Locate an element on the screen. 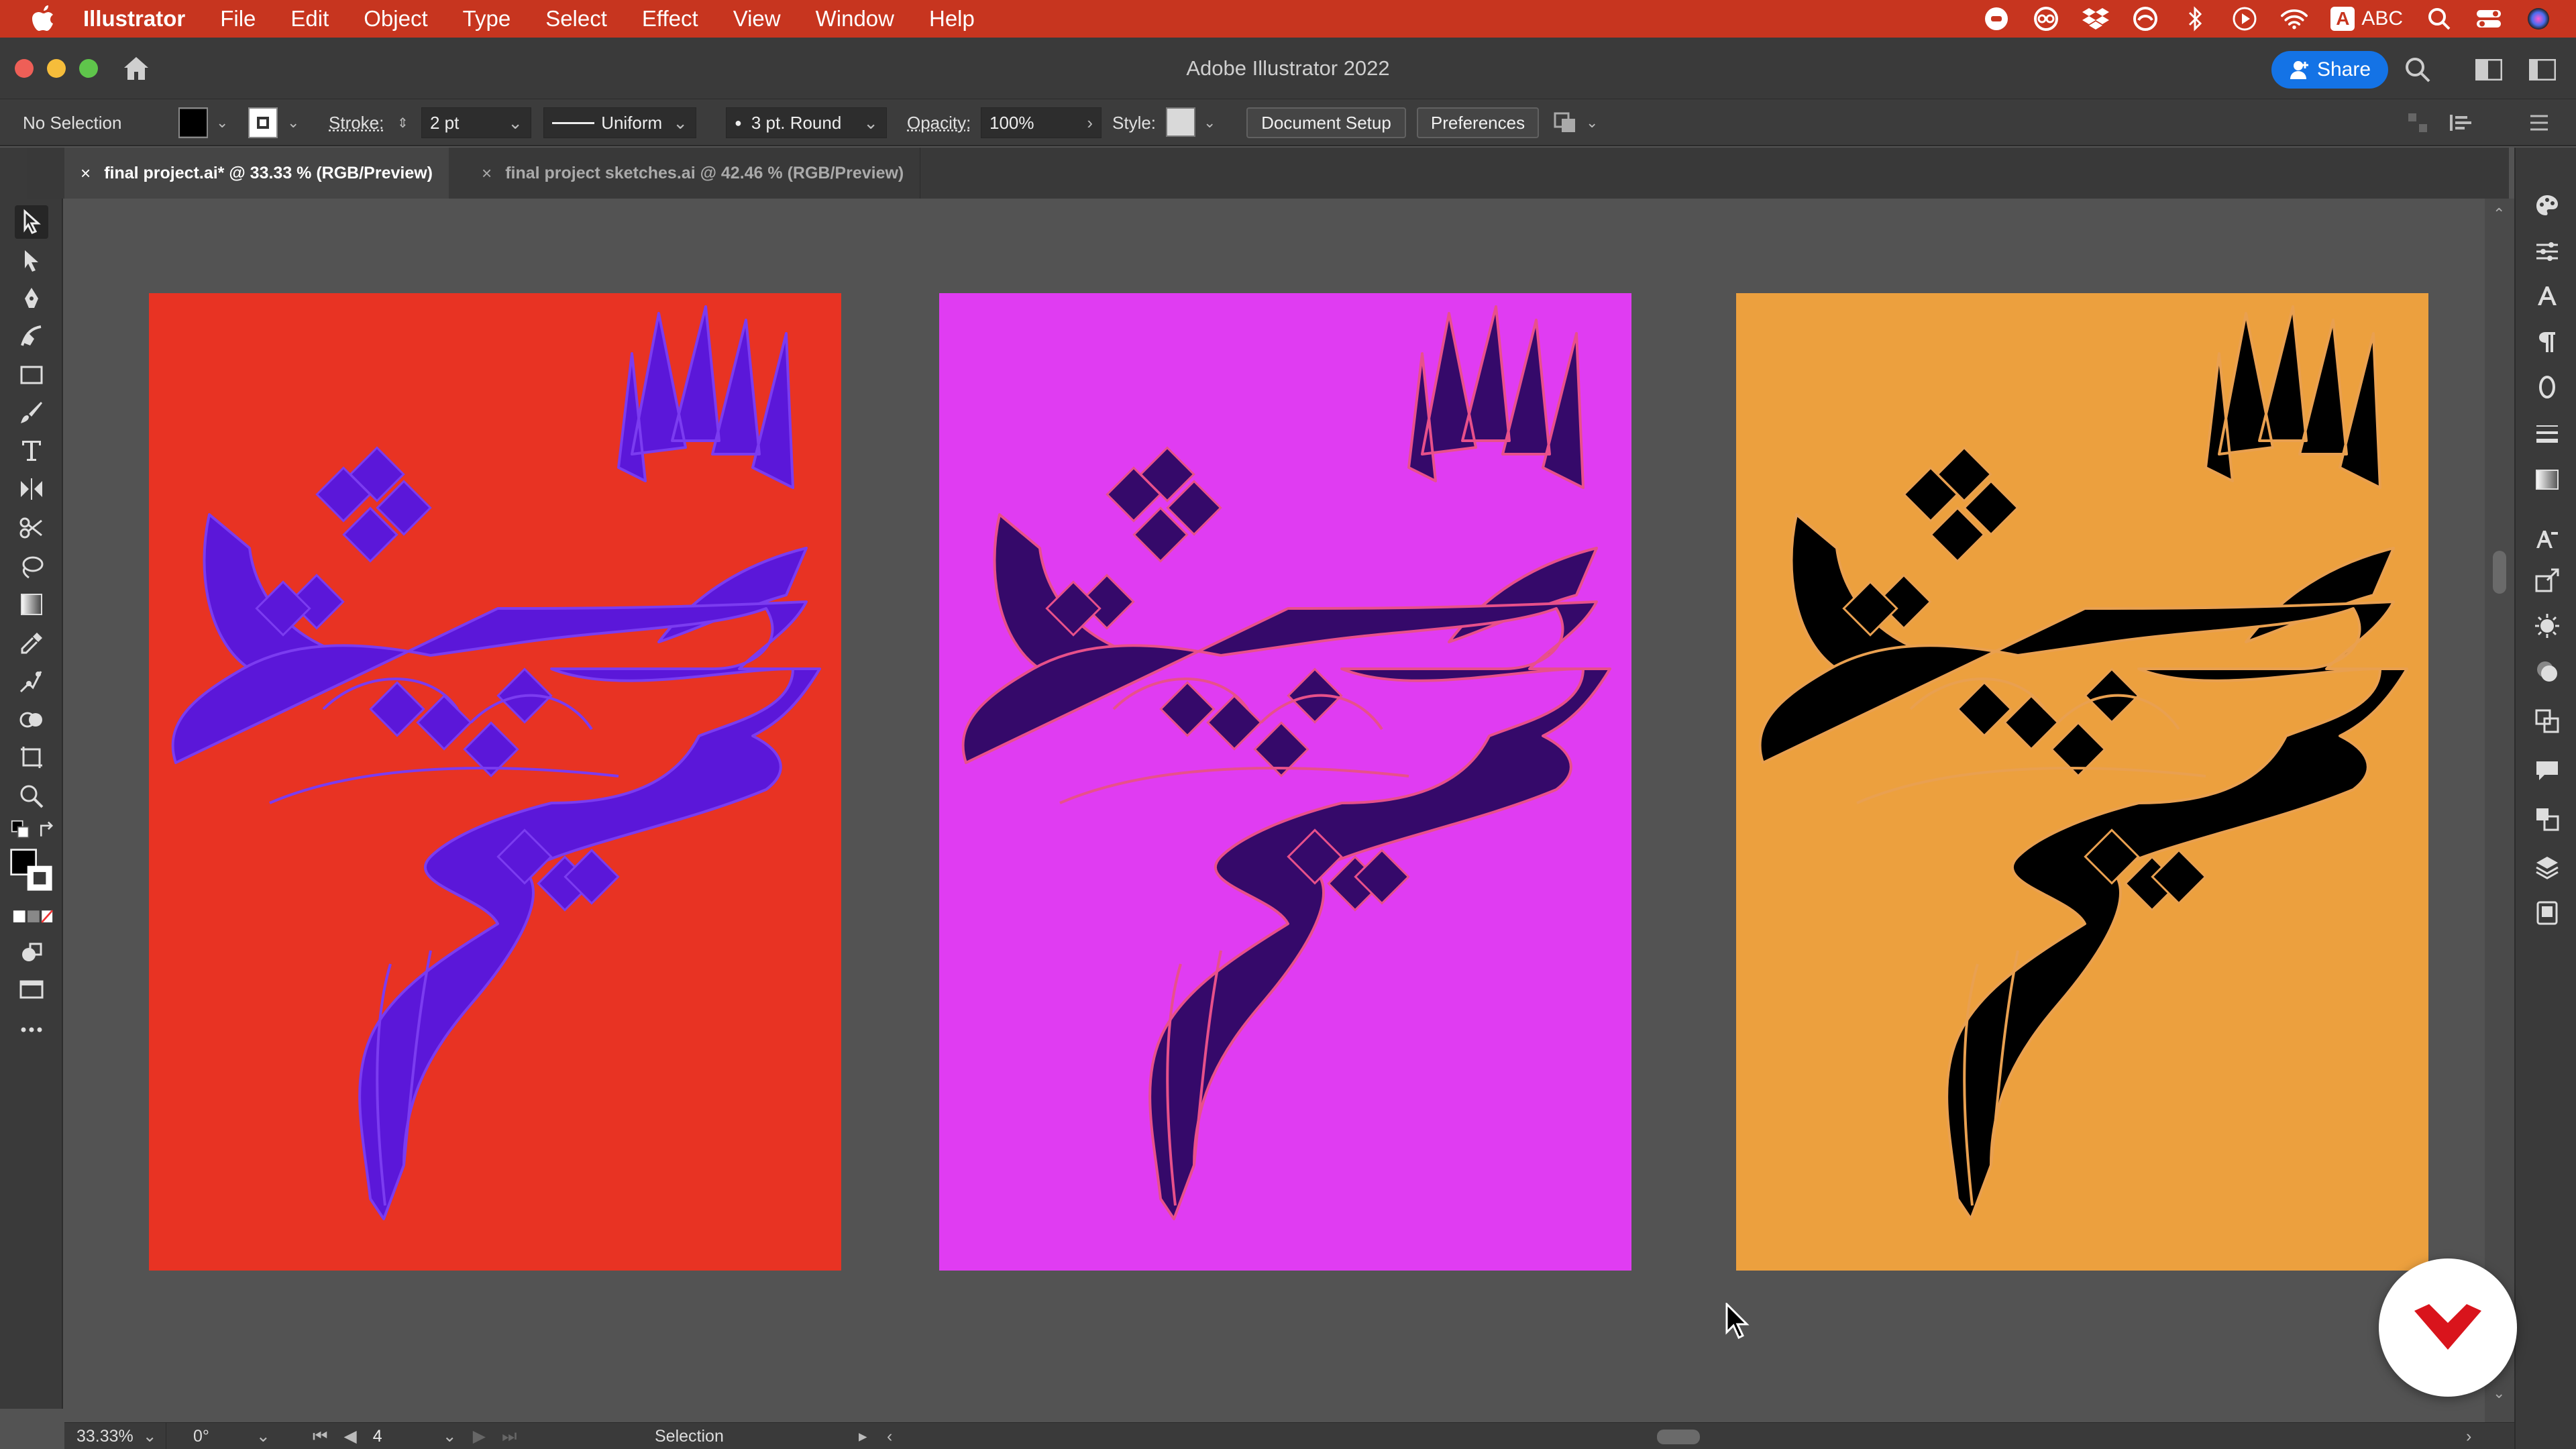  color-panel-icon is located at coordinates (2547, 206).